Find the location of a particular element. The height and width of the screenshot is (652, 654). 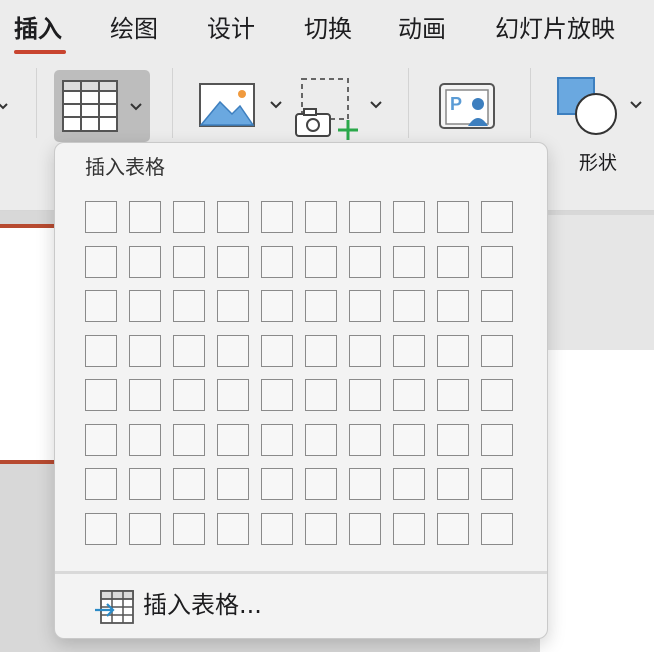

picture-button is located at coordinates (243, 107).